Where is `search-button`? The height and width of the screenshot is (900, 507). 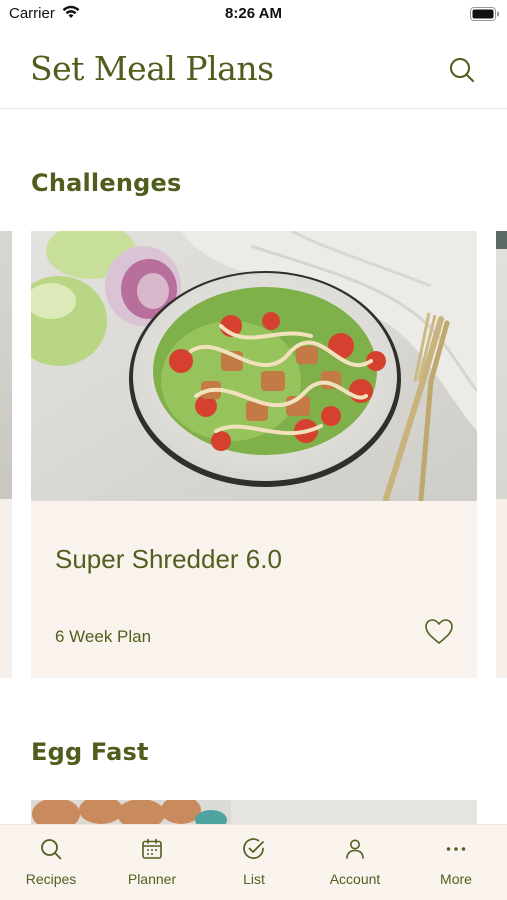
search-button is located at coordinates (462, 70).